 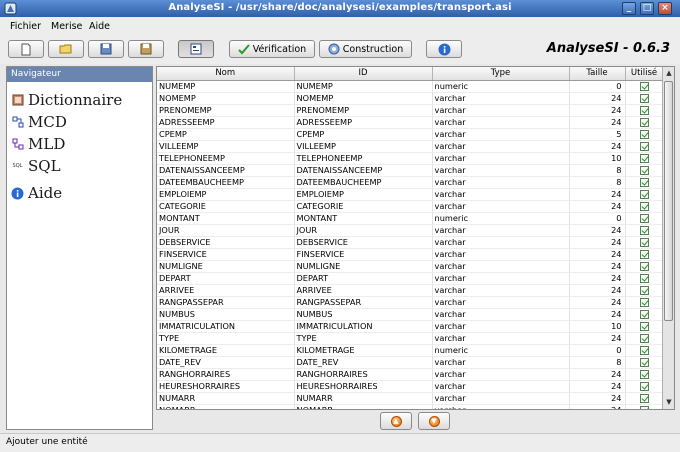 I want to click on cell-id: KILOMETRAGE, so click(x=363, y=350).